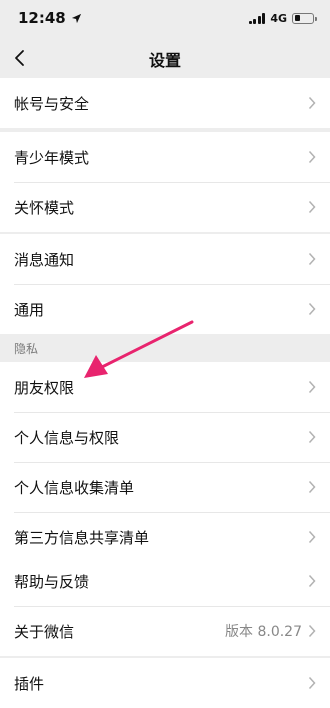  I want to click on version-value: 版本 8.0.27, so click(263, 632).